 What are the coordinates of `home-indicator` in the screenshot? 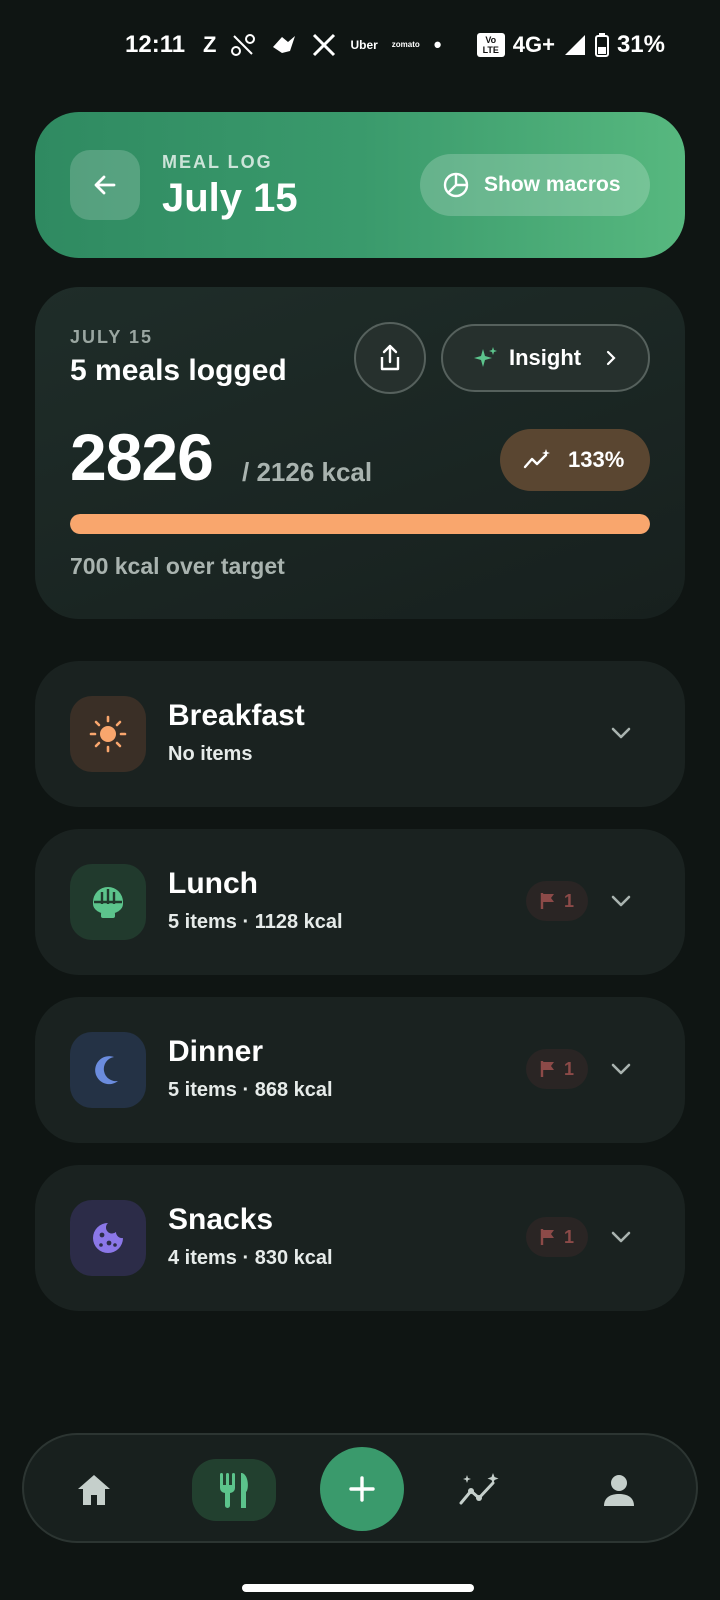 It's located at (358, 1588).